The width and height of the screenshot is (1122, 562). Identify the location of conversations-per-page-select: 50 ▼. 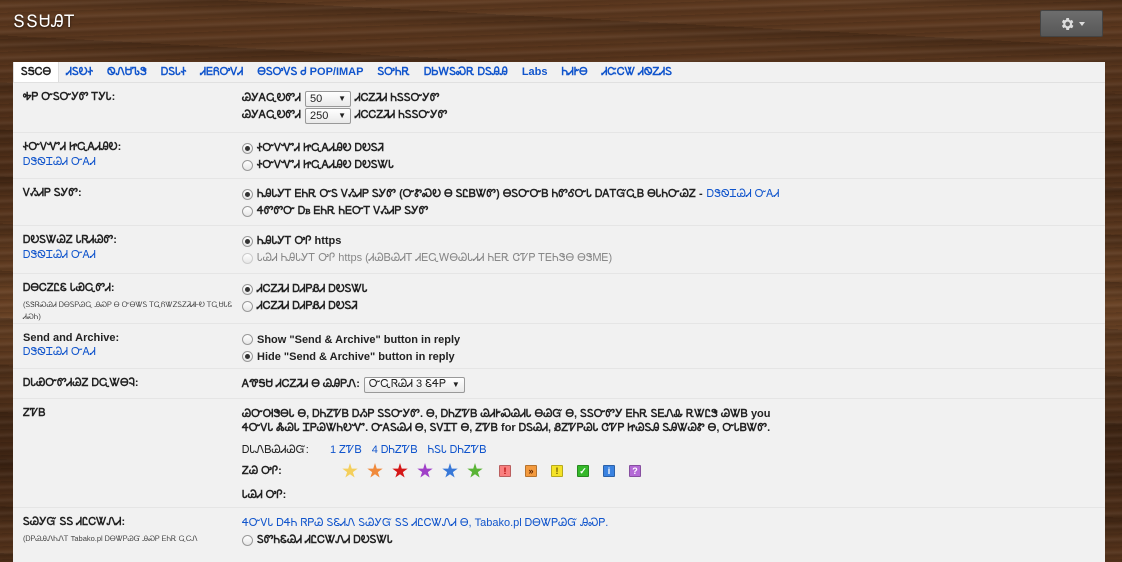
(327, 98).